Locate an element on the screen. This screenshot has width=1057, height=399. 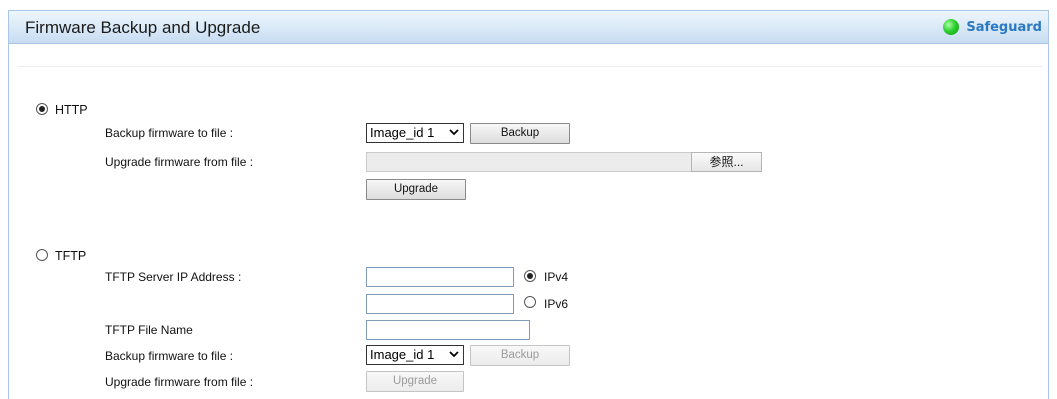
ipv6-radio is located at coordinates (530, 302).